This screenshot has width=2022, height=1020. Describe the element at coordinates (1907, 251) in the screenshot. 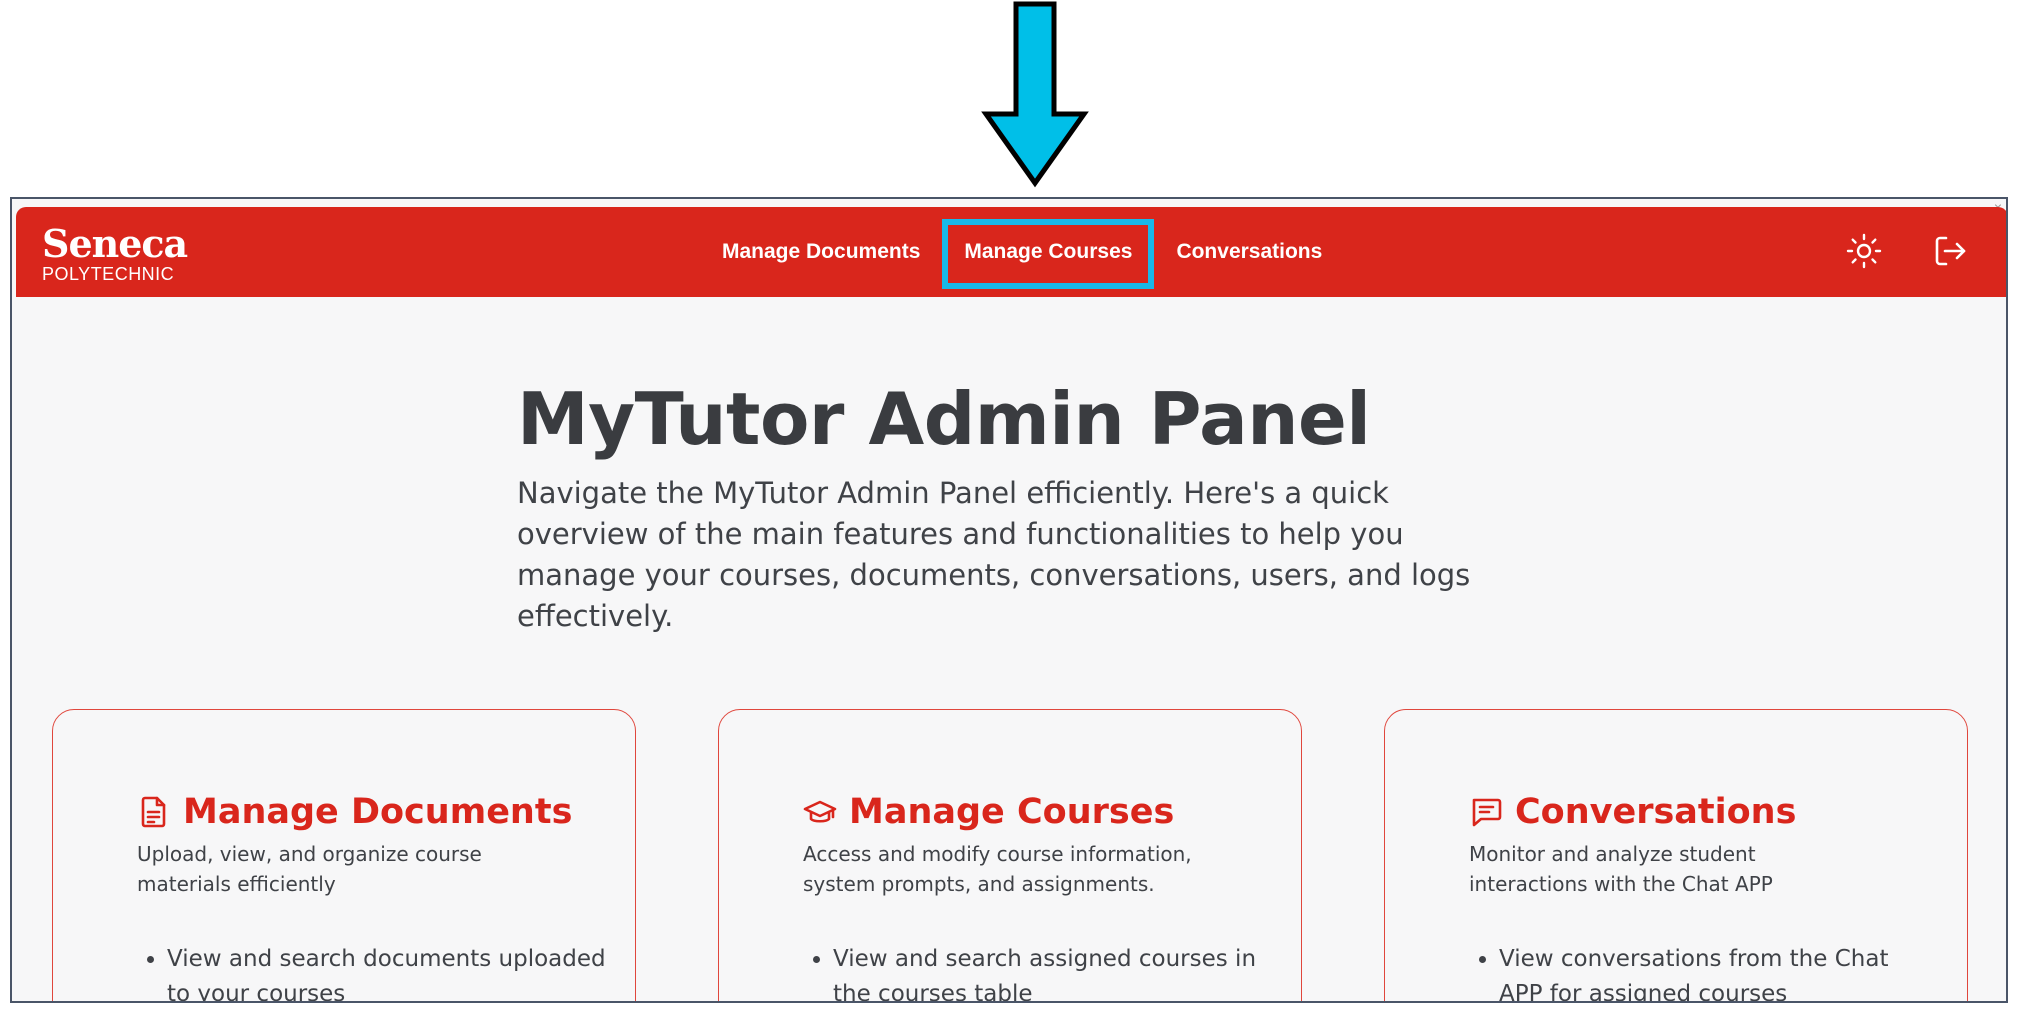

I see `nav-actions` at that location.